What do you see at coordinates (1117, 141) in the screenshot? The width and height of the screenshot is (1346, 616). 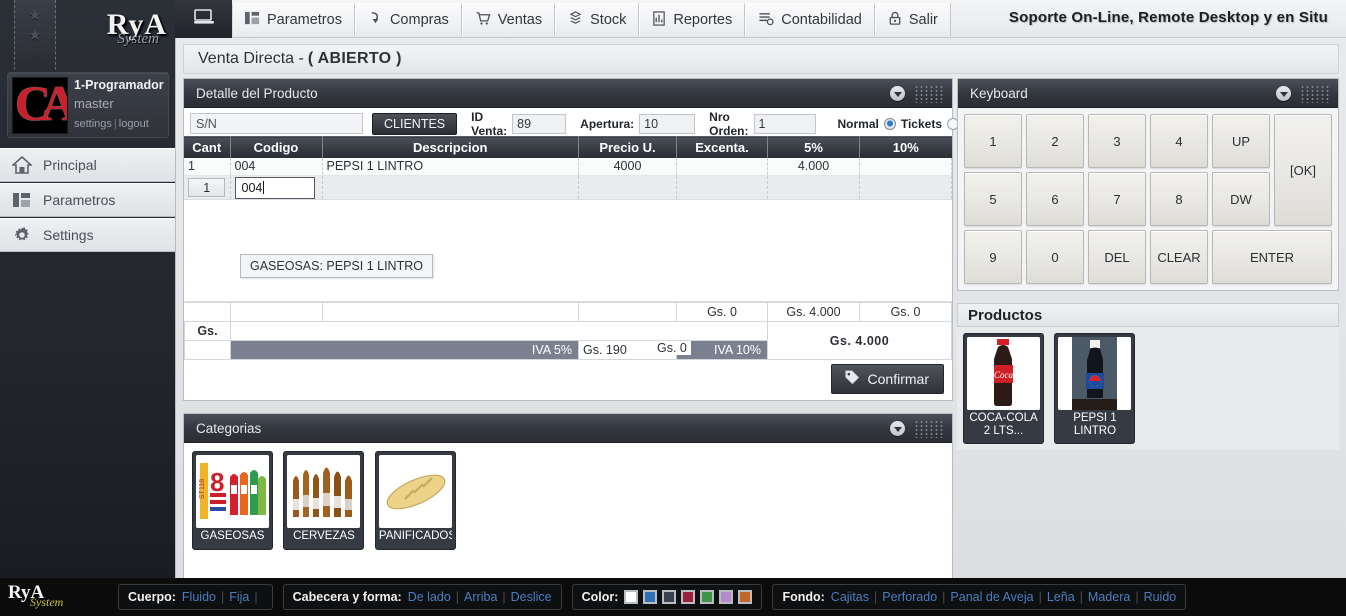 I see `key-3: 3` at bounding box center [1117, 141].